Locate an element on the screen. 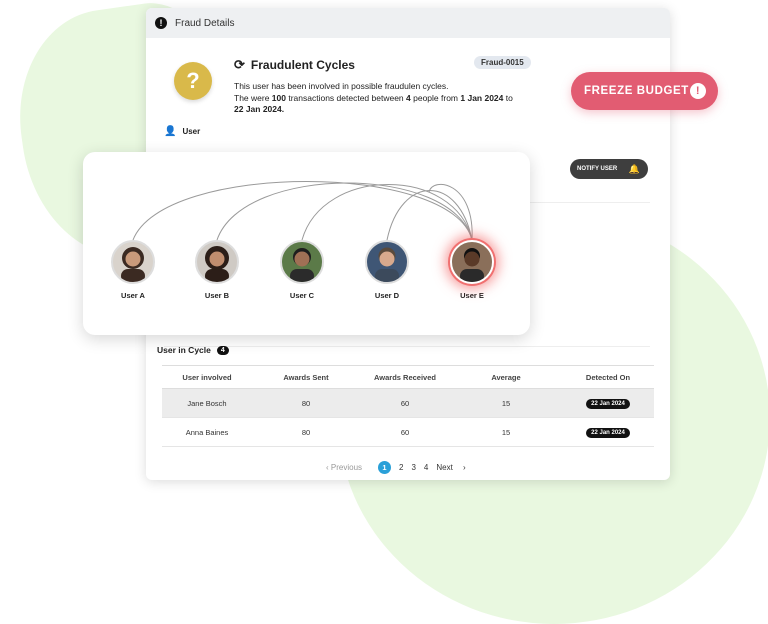  desc-mid2: people from is located at coordinates (435, 97).